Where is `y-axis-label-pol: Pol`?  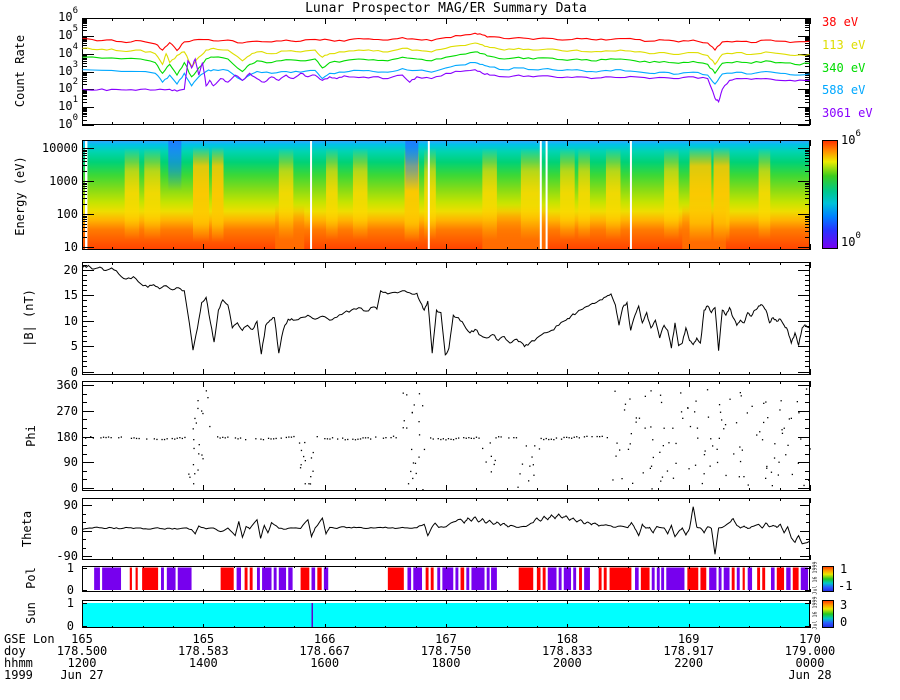
y-axis-label-pol: Pol is located at coordinates (31, 578).